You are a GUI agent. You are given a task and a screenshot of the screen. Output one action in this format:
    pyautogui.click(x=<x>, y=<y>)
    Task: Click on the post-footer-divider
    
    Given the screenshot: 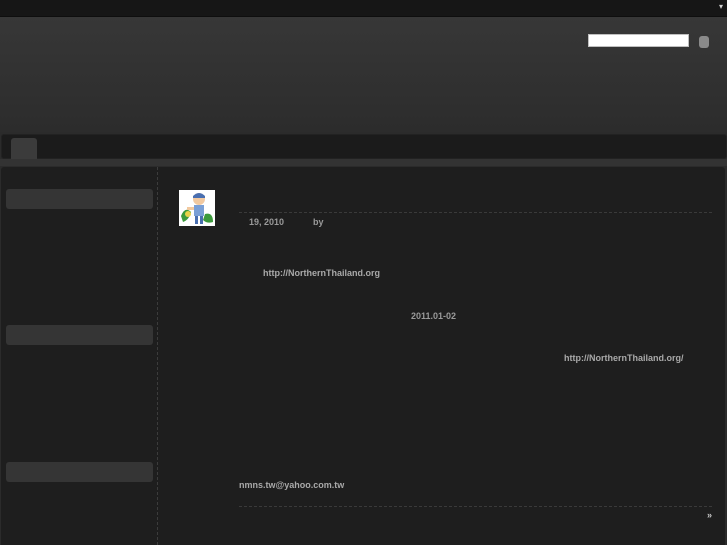 What is the action you would take?
    pyautogui.click(x=475, y=506)
    